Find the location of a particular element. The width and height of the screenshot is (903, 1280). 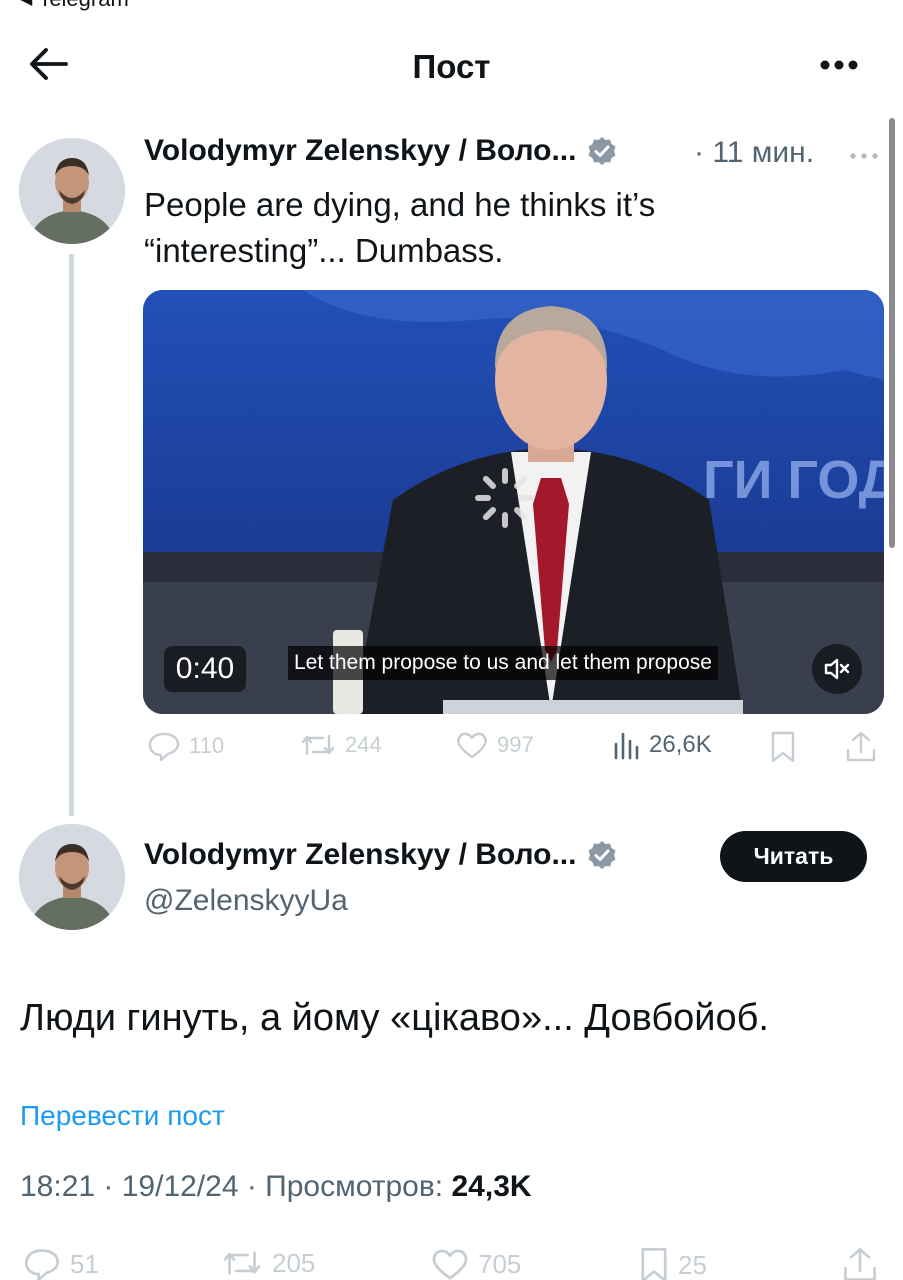

repost-button: 205 is located at coordinates (267, 1263).